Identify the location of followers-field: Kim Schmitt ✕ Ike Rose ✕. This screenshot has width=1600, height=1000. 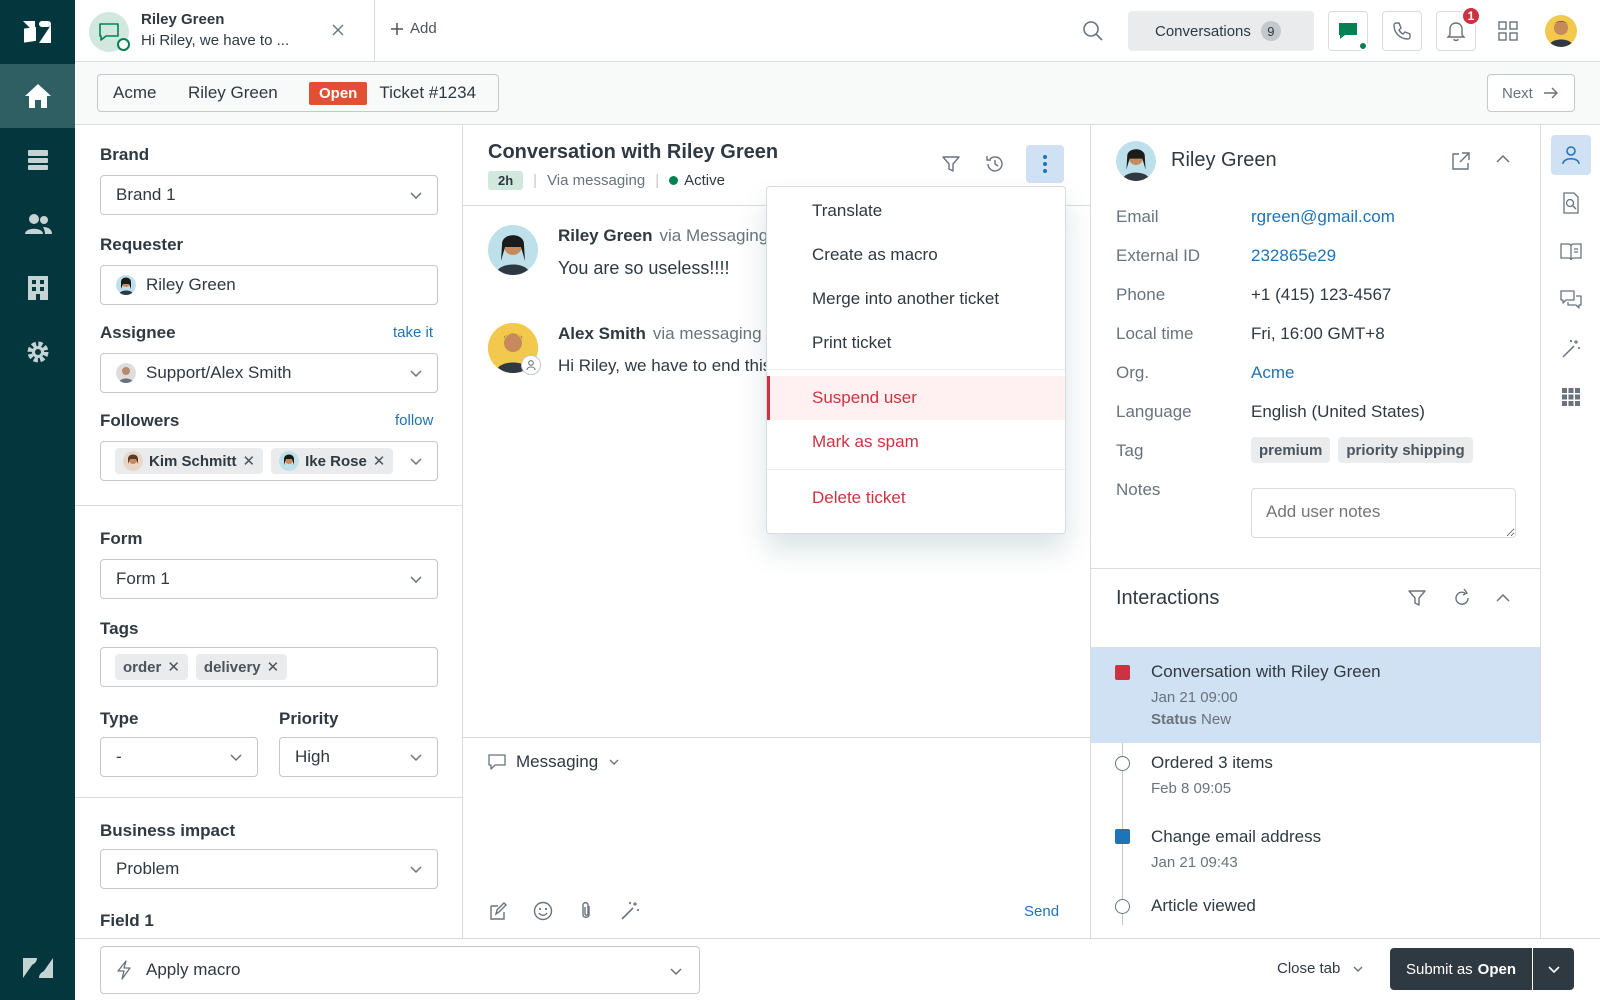
(269, 461).